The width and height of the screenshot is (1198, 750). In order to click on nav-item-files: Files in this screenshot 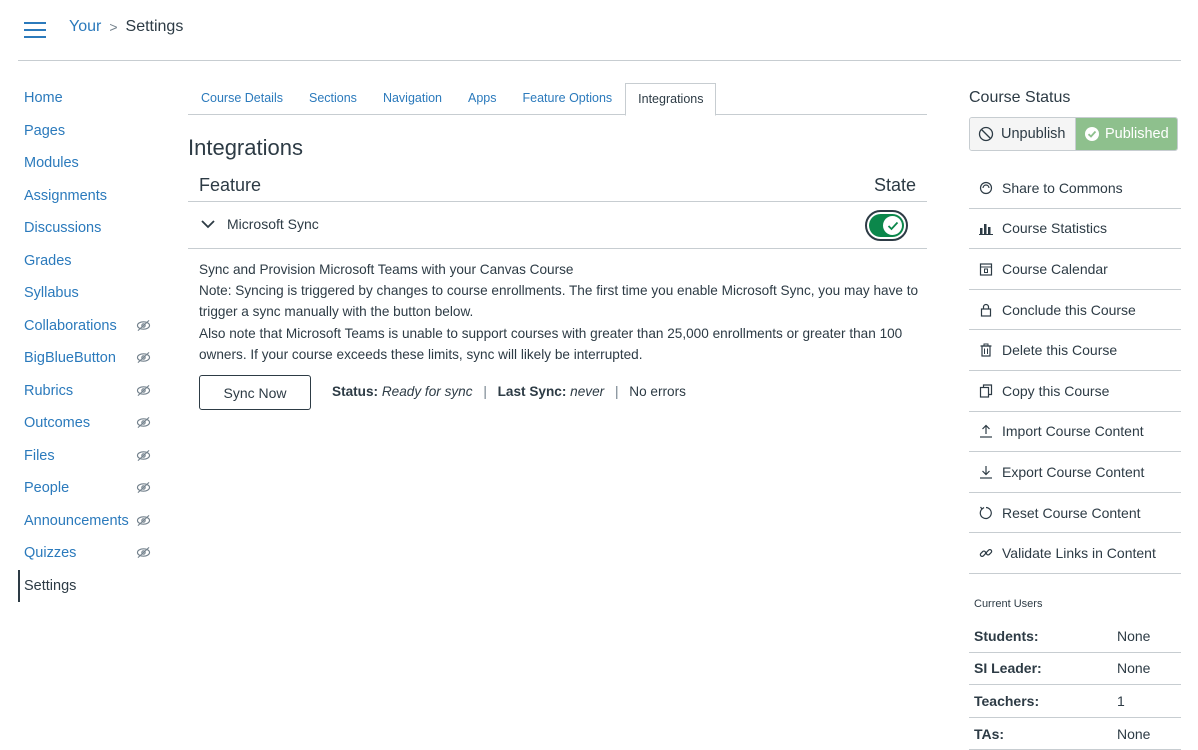, I will do `click(88, 456)`.